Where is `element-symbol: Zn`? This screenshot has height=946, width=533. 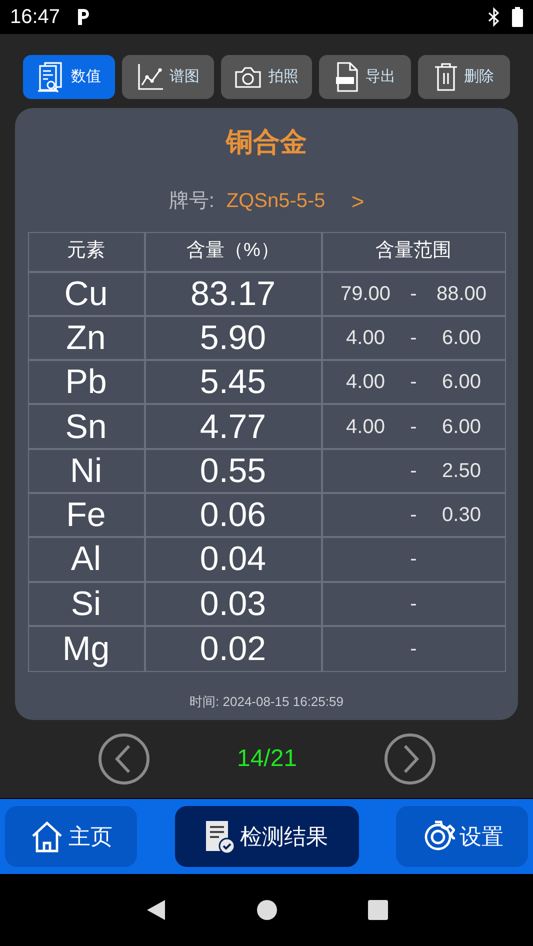 element-symbol: Zn is located at coordinates (86, 337).